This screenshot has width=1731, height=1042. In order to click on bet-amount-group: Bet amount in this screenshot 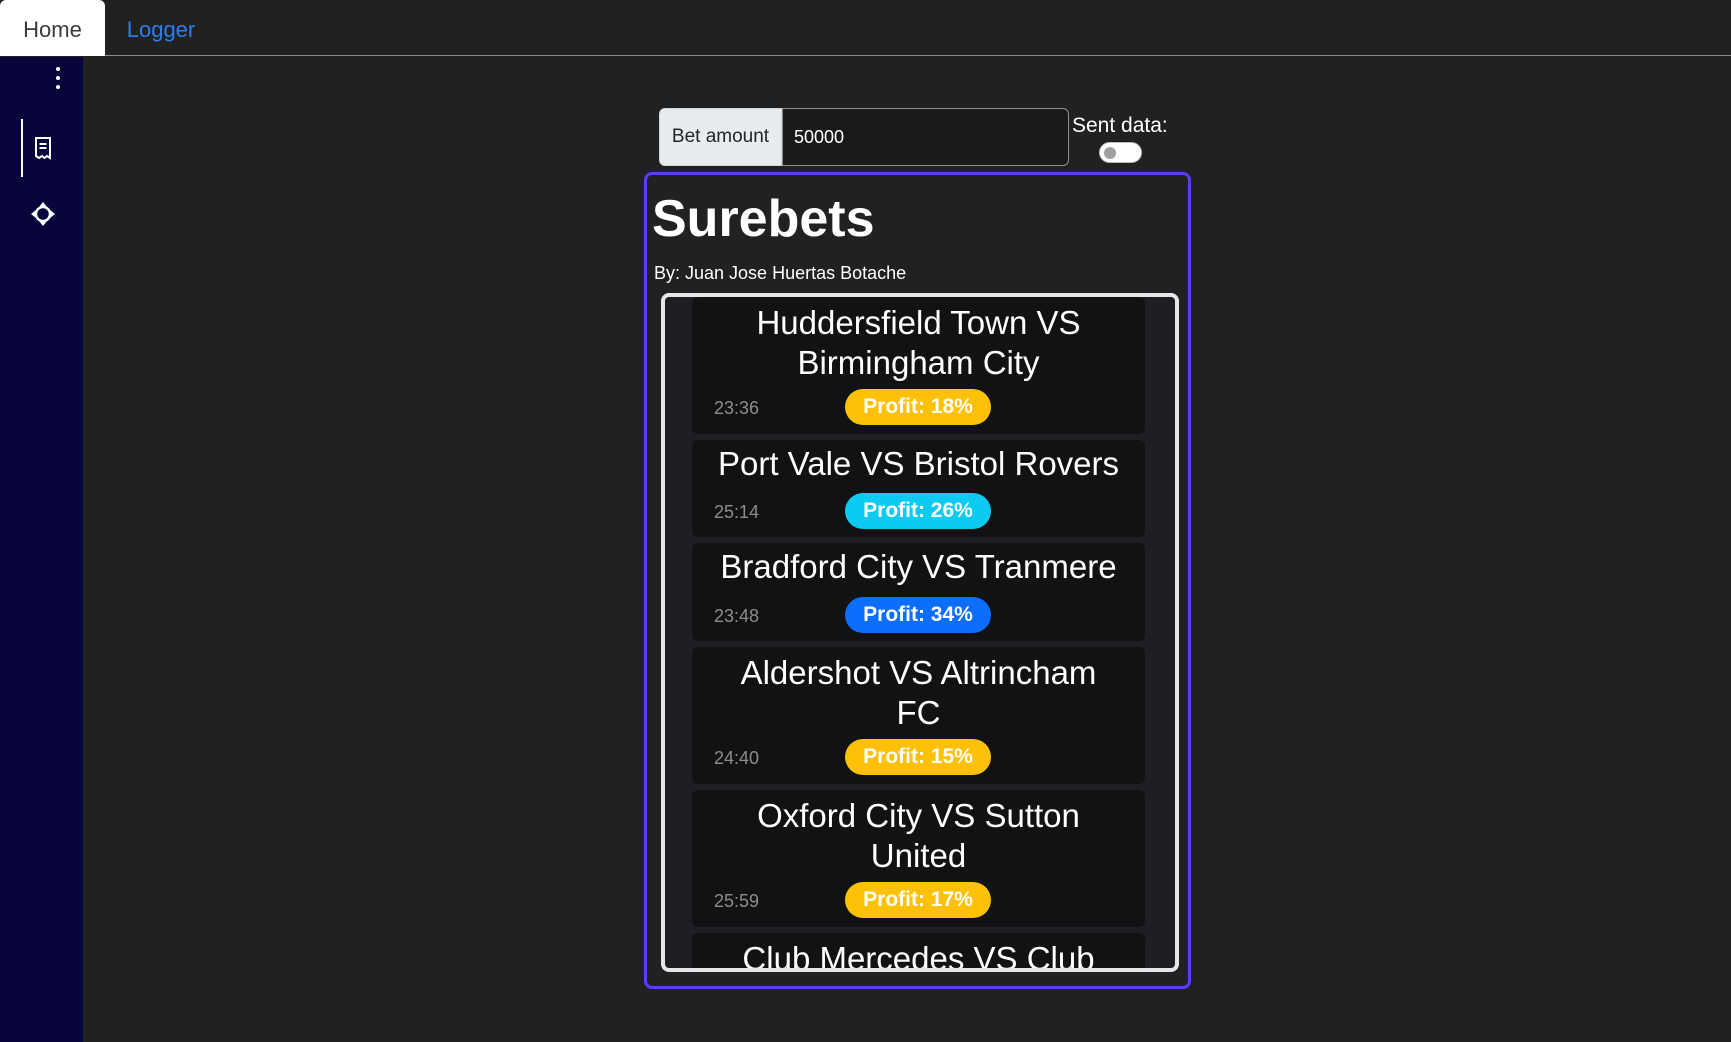, I will do `click(864, 137)`.